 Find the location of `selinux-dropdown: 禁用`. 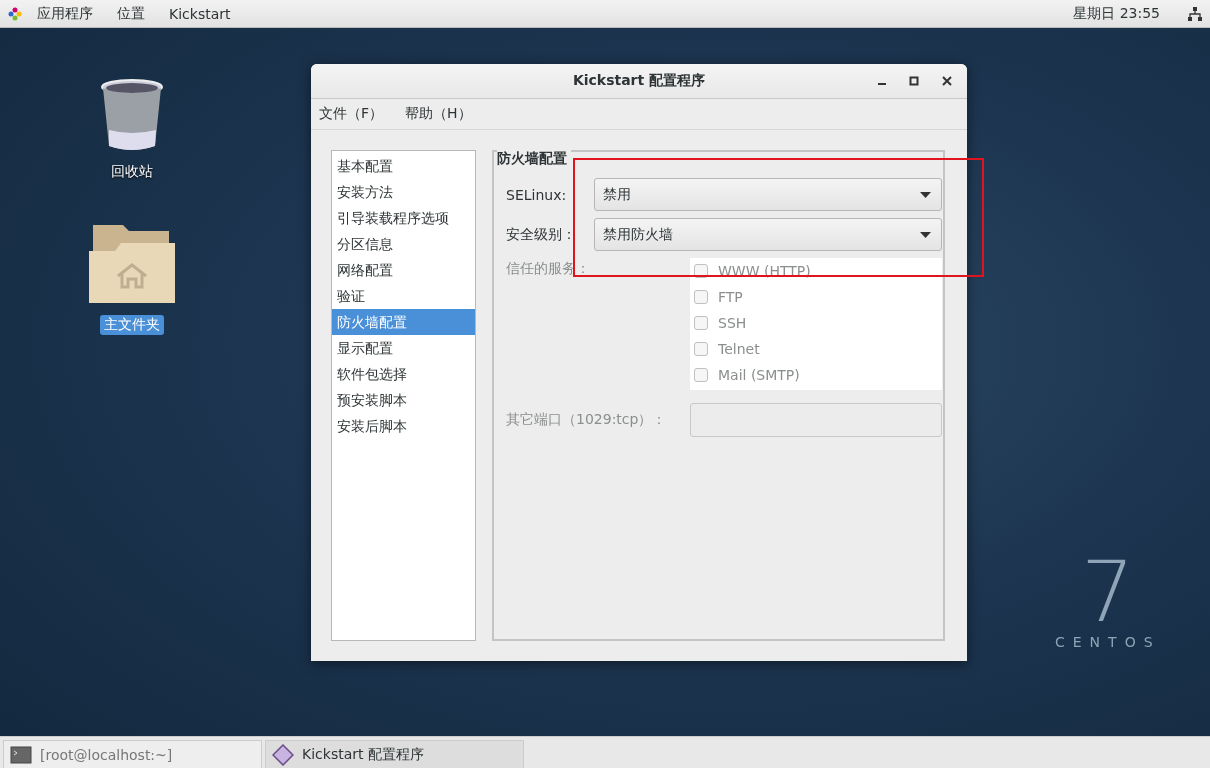

selinux-dropdown: 禁用 is located at coordinates (768, 194).